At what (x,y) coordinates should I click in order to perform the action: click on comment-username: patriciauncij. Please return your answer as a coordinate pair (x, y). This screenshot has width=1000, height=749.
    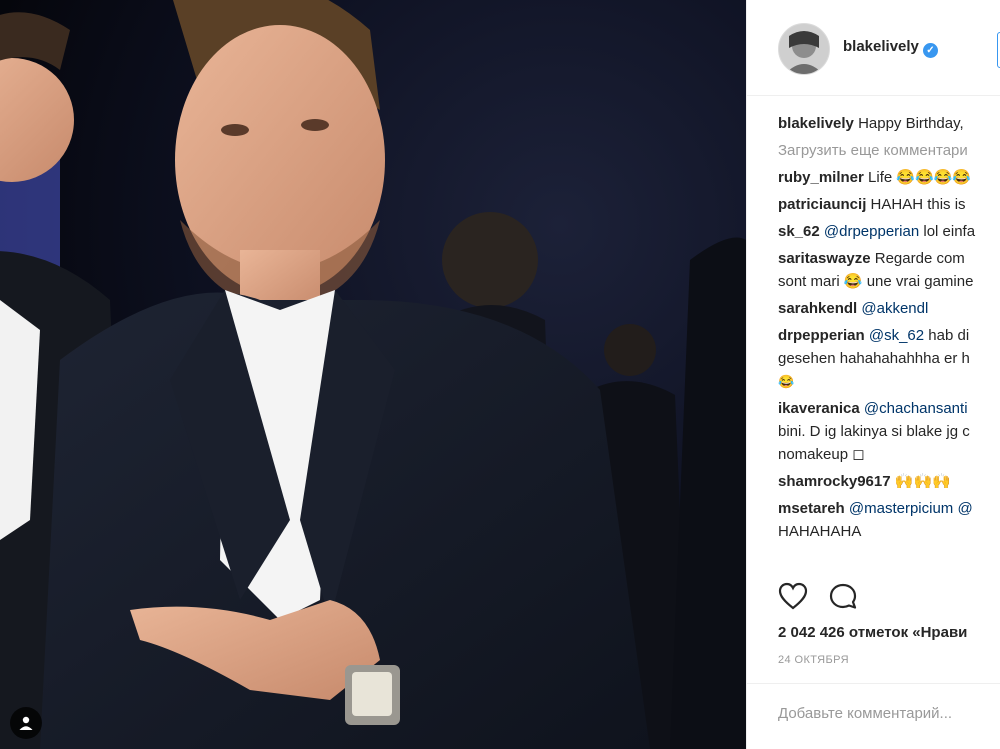
    Looking at the image, I should click on (822, 204).